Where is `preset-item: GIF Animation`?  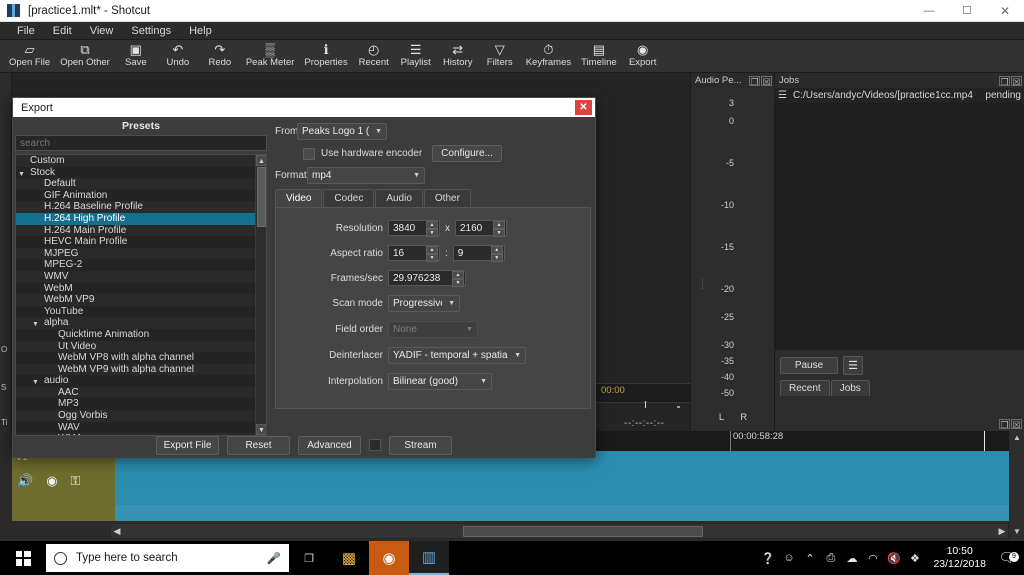
preset-item: GIF Animation is located at coordinates (141, 195).